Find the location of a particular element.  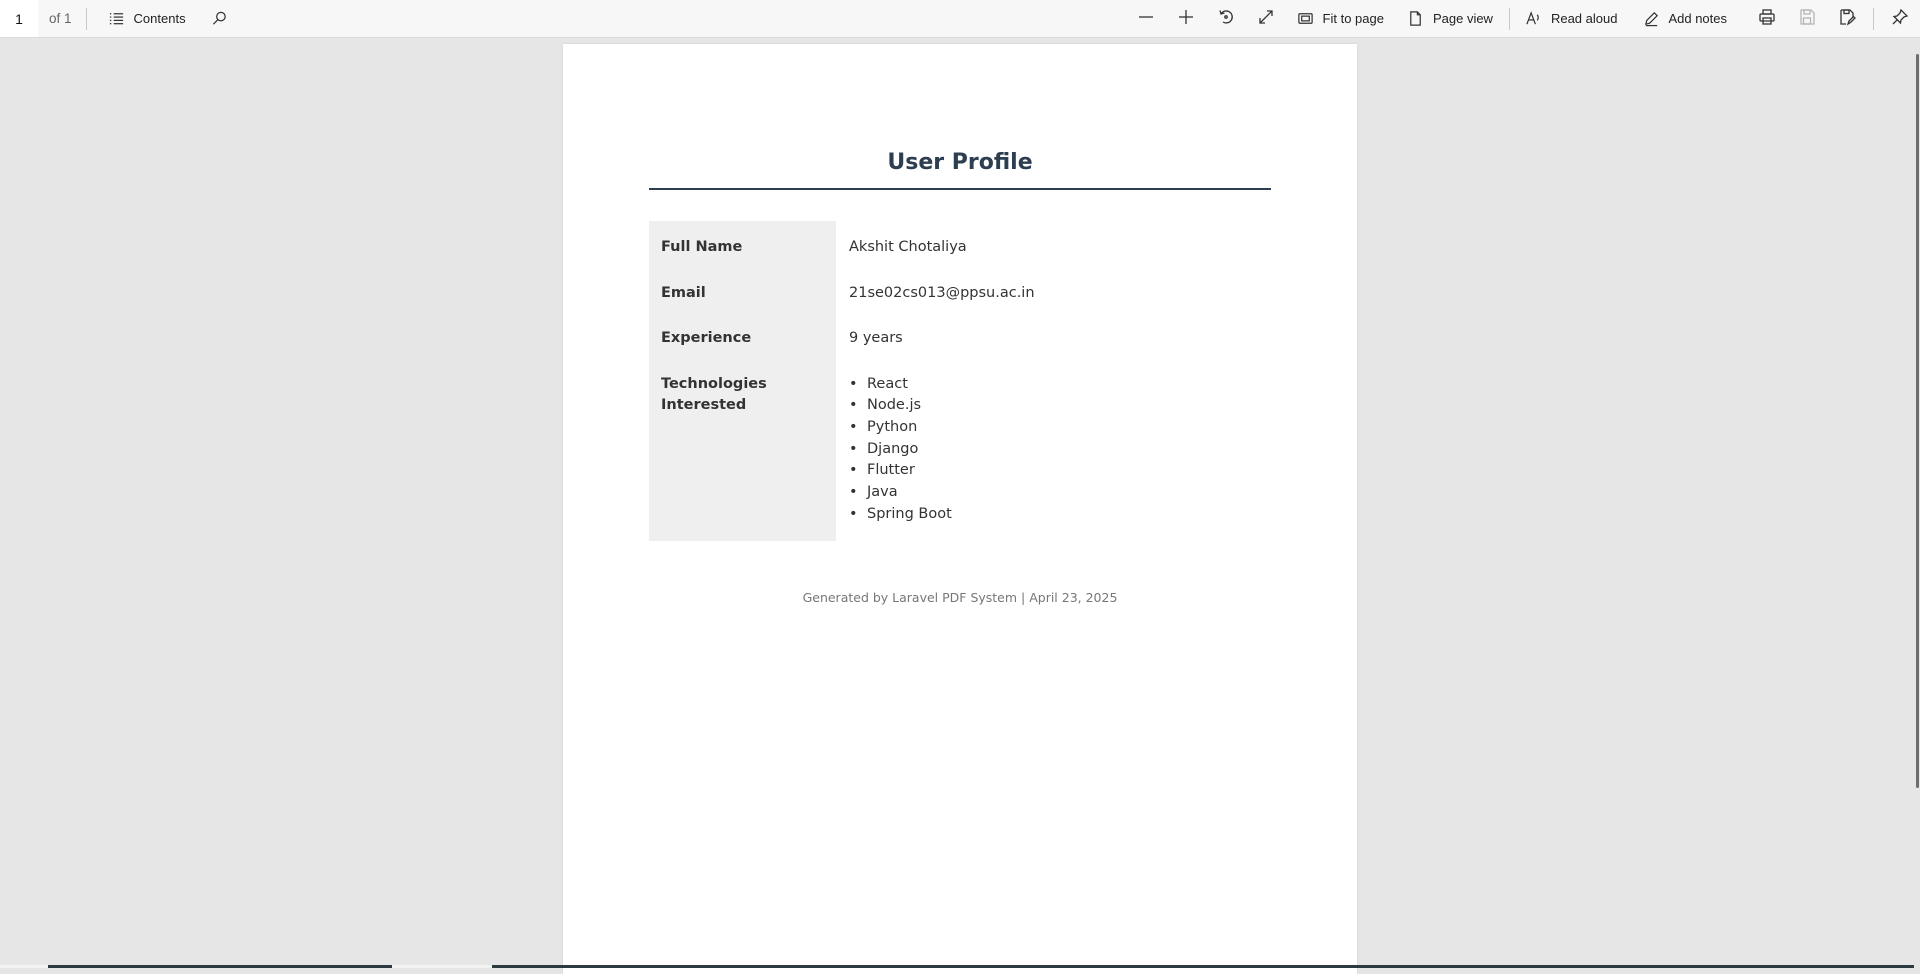

search-icon is located at coordinates (220, 19).